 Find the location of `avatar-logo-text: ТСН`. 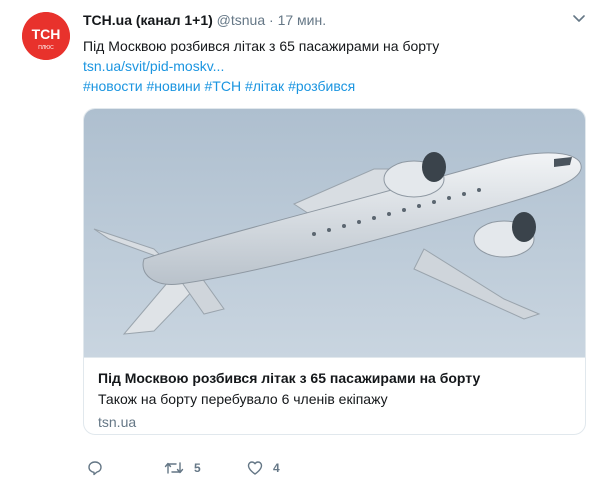

avatar-logo-text: ТСН is located at coordinates (46, 34).